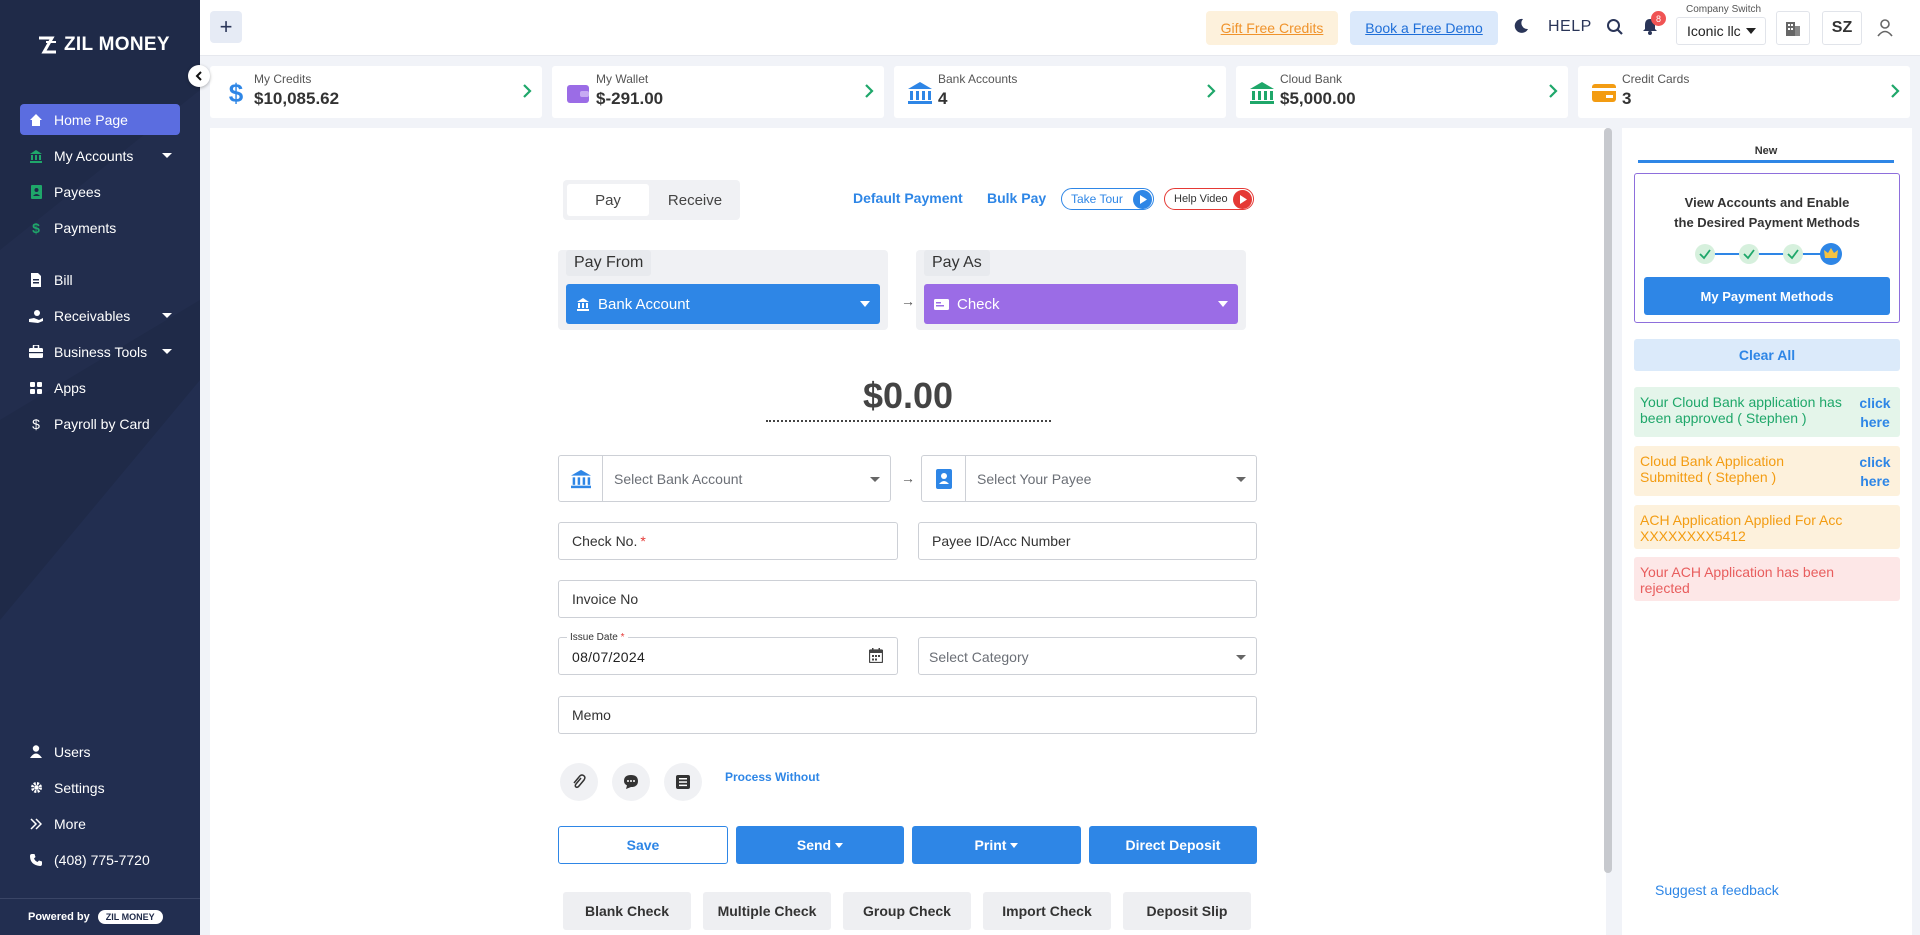 The width and height of the screenshot is (1920, 935). Describe the element at coordinates (695, 200) in the screenshot. I see `tab-receive: Receive` at that location.